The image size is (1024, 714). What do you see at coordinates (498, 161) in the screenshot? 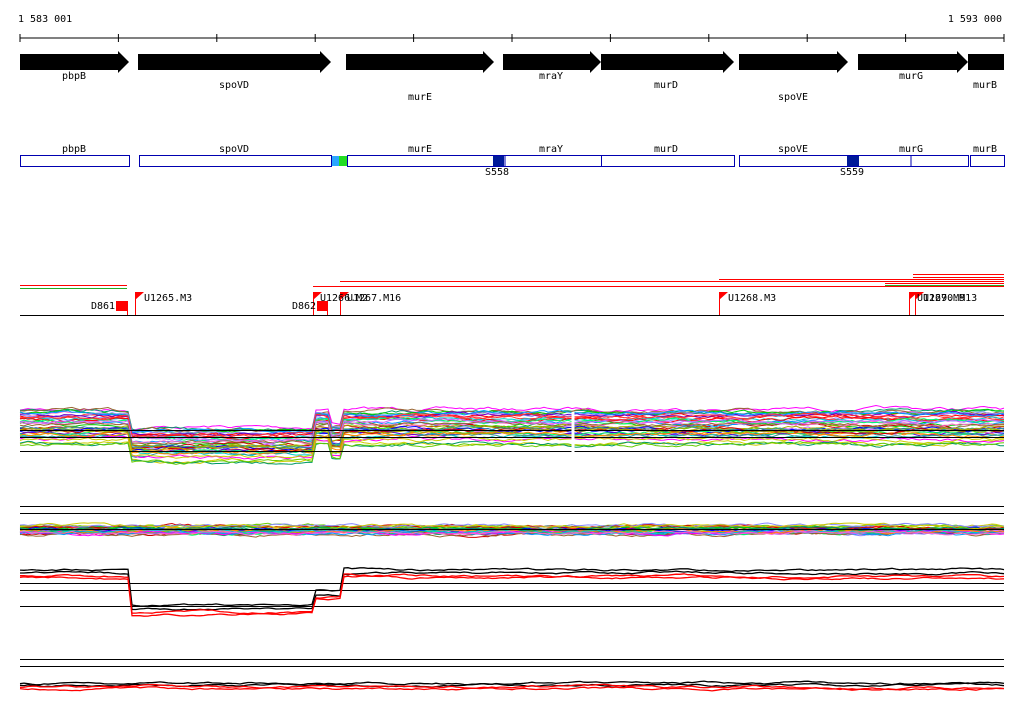
I see `marker-S558` at bounding box center [498, 161].